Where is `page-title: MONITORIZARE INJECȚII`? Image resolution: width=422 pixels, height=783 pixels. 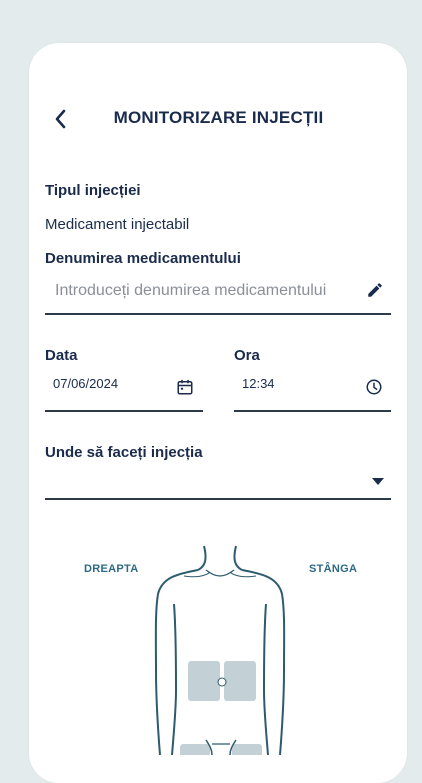 page-title: MONITORIZARE INJECȚII is located at coordinates (218, 117).